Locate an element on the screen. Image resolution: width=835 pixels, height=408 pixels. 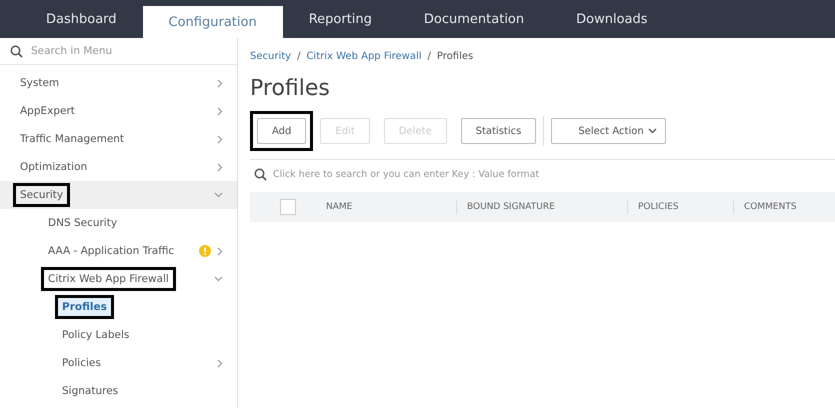
menu-item: Signatures is located at coordinates (118, 391).